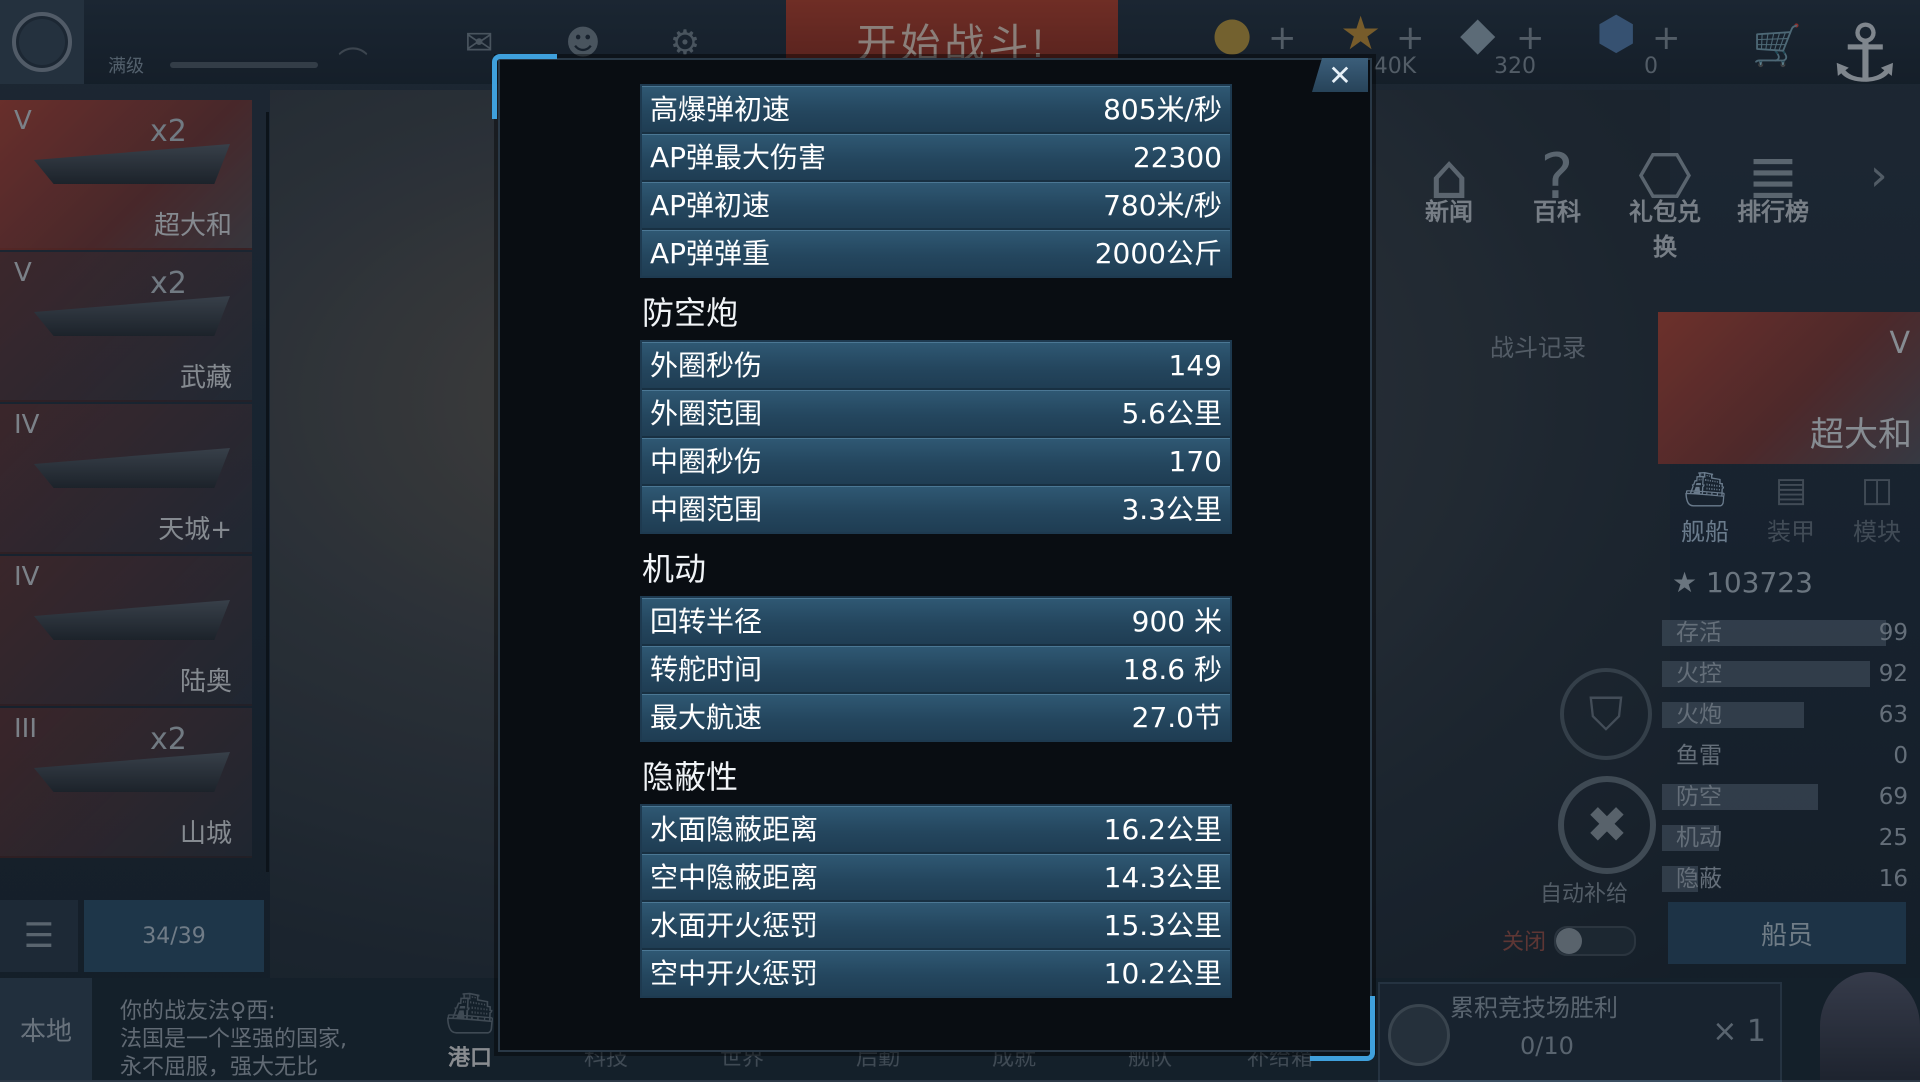  Describe the element at coordinates (1176, 717) in the screenshot. I see `stat-value: 27.0节` at that location.